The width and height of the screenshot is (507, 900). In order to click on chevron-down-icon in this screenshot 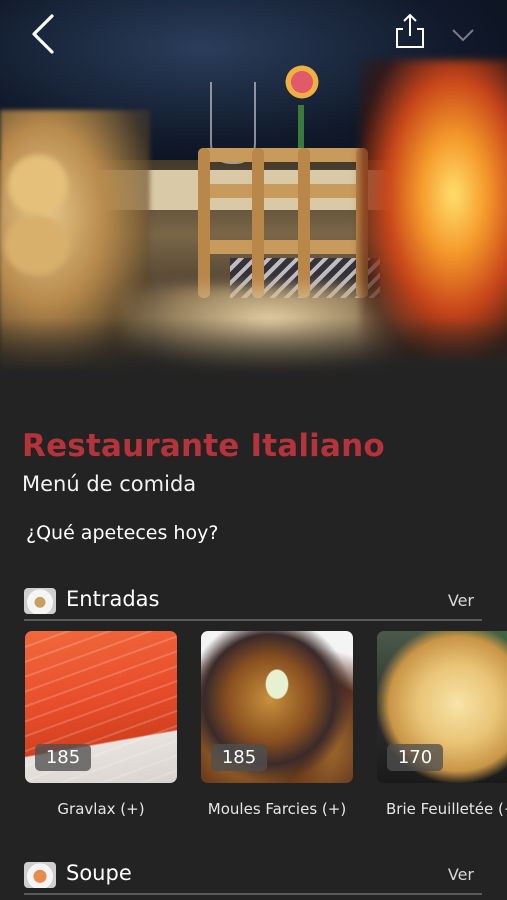, I will do `click(463, 35)`.